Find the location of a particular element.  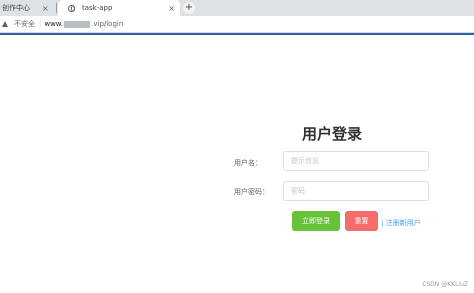

tab-task-app: task-app × is located at coordinates (119, 8).